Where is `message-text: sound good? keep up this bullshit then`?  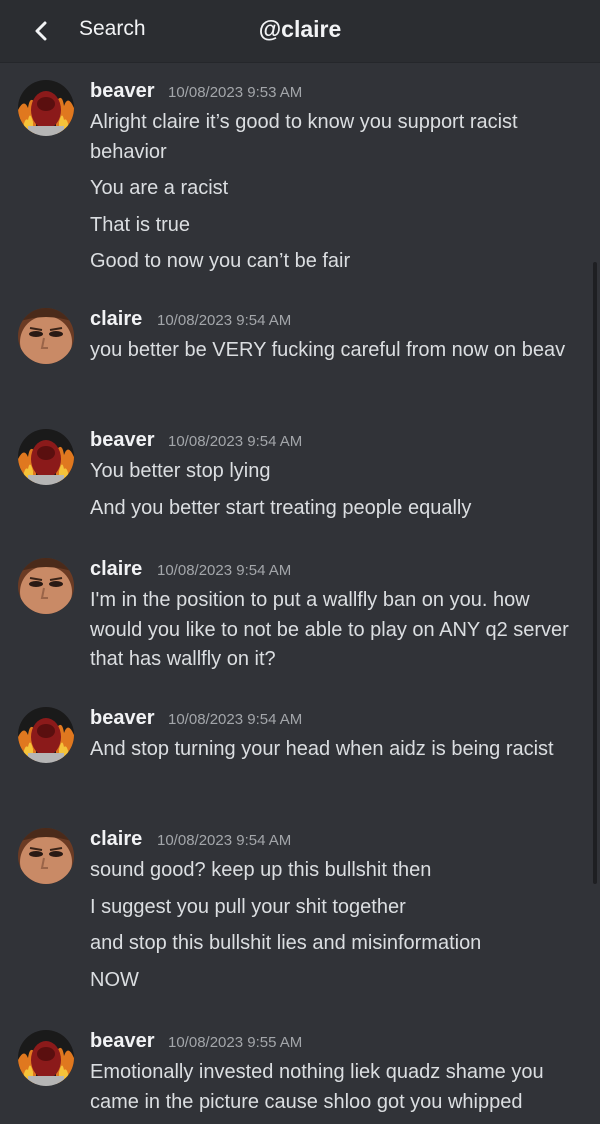
message-text: sound good? keep up this bullshit then is located at coordinates (261, 870).